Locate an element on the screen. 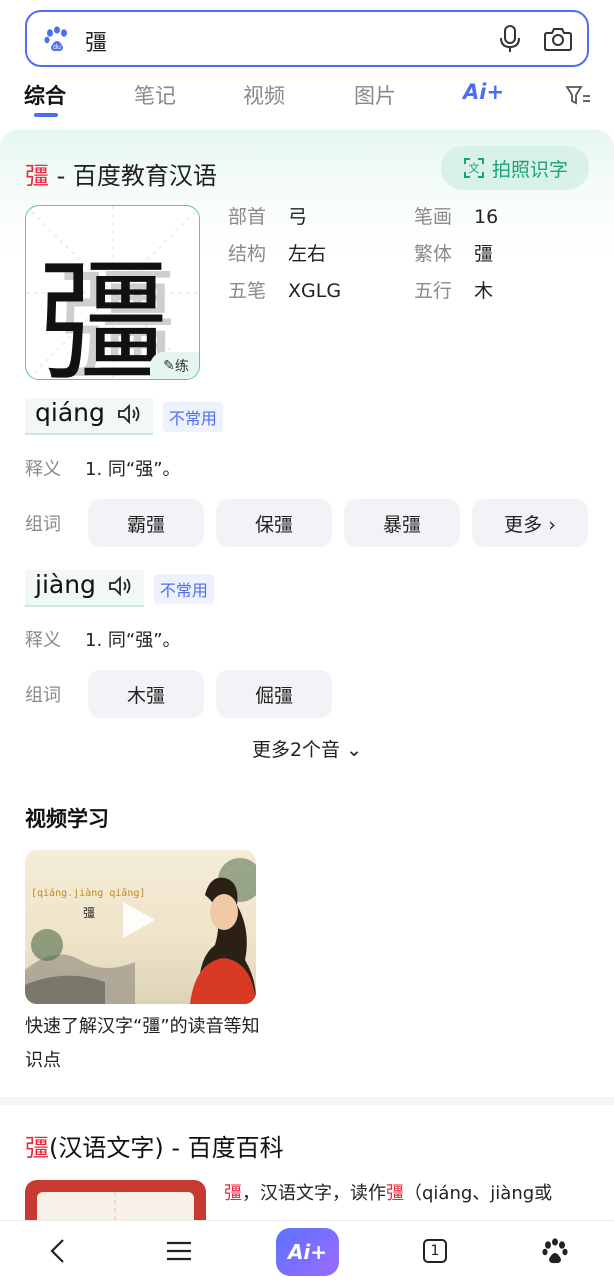  title-char: 彊 is located at coordinates (37, 176).